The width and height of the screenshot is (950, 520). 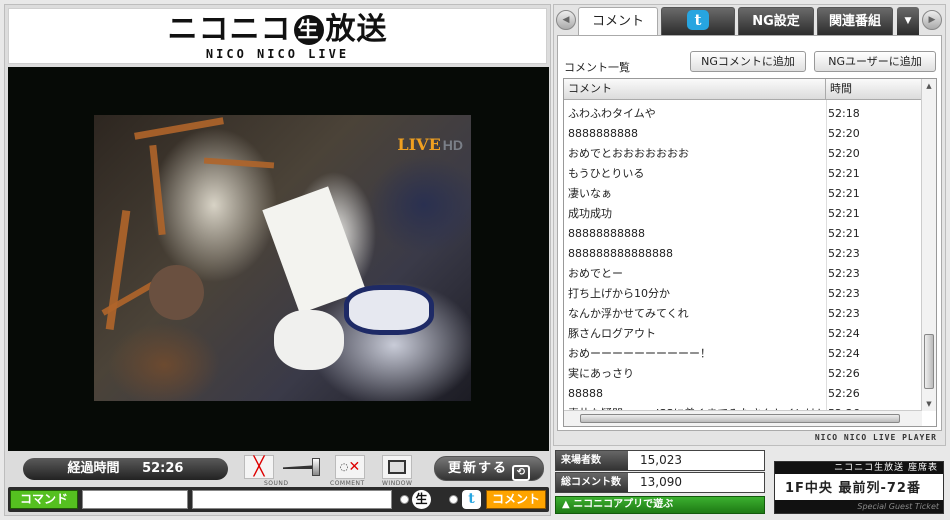 I want to click on logo-text-nico: ニコニコ, so click(x=229, y=29).